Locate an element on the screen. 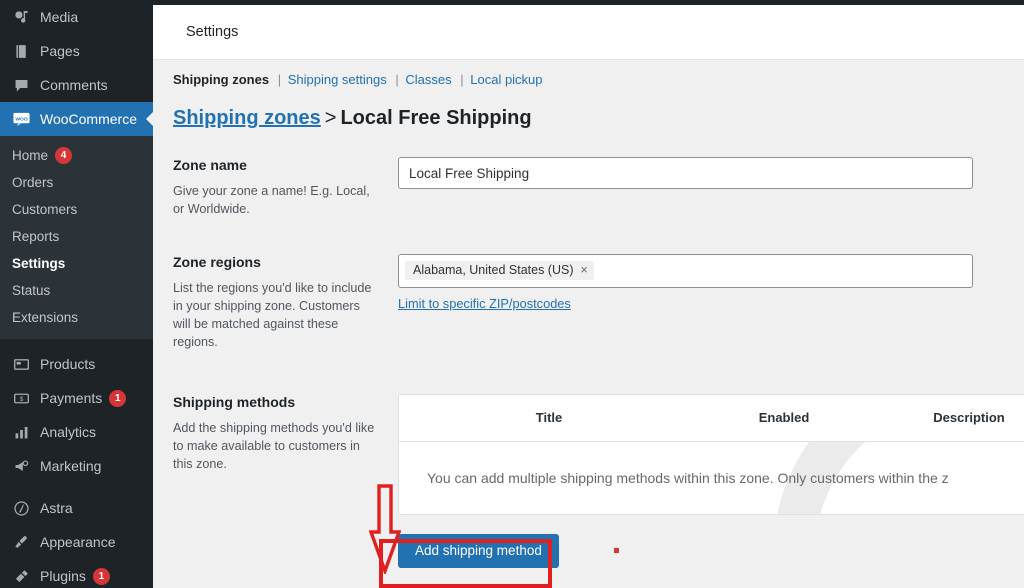 This screenshot has height=588, width=1024. breadcrumb-current: Local Free Shipping is located at coordinates (436, 118).